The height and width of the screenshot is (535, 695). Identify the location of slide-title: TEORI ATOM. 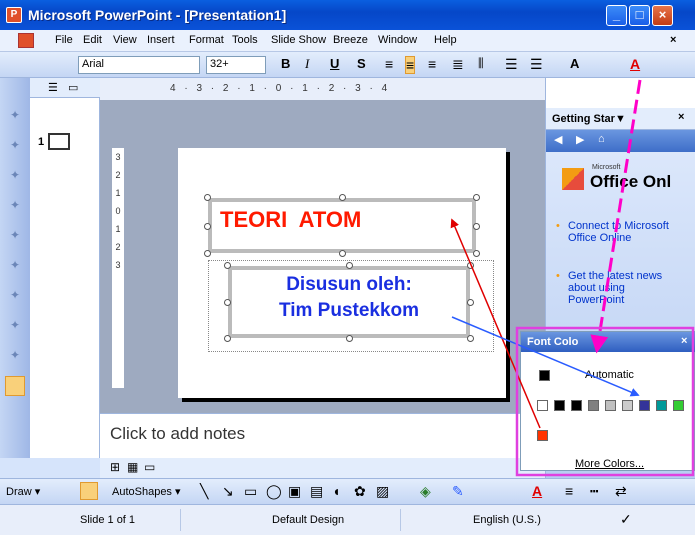
(290, 220).